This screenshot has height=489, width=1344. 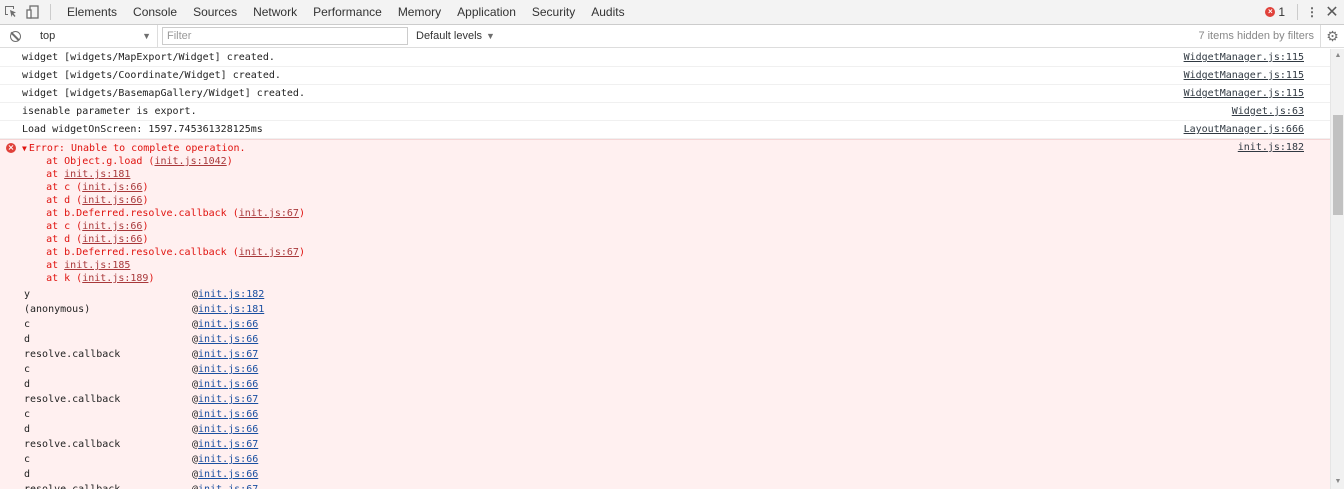 I want to click on inspect-element-icon, so click(x=11, y=12).